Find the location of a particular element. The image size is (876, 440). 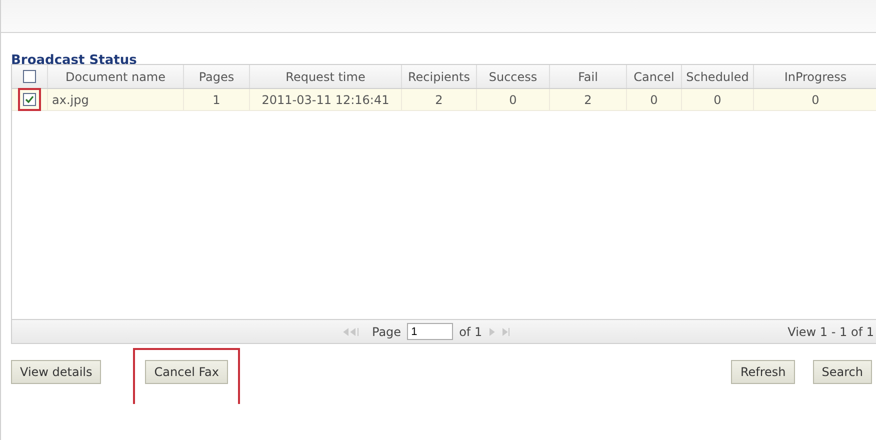

page-input: 1 is located at coordinates (430, 331).